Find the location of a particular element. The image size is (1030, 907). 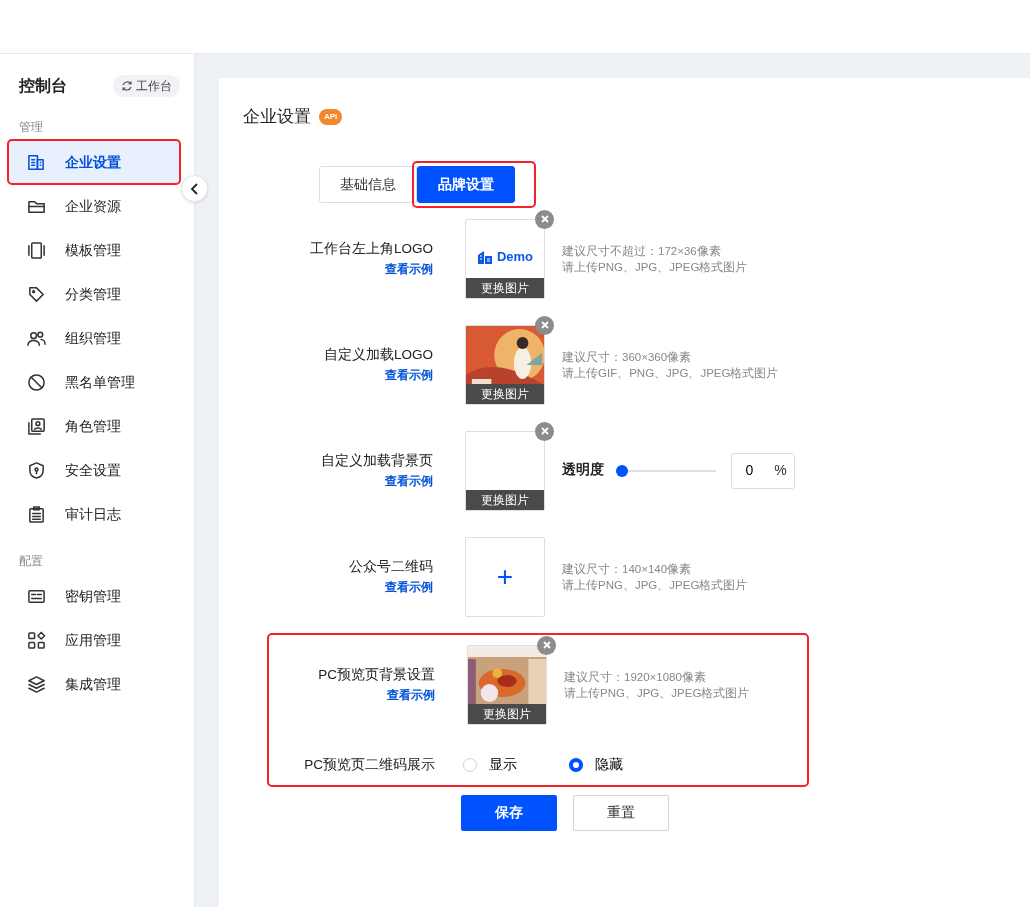

field-label: 自定义加载LOGO is located at coordinates (378, 355).